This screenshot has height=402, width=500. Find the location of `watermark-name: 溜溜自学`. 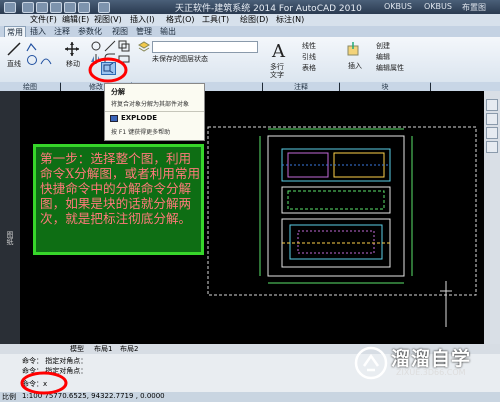

watermark-name: 溜溜自学 is located at coordinates (431, 359).